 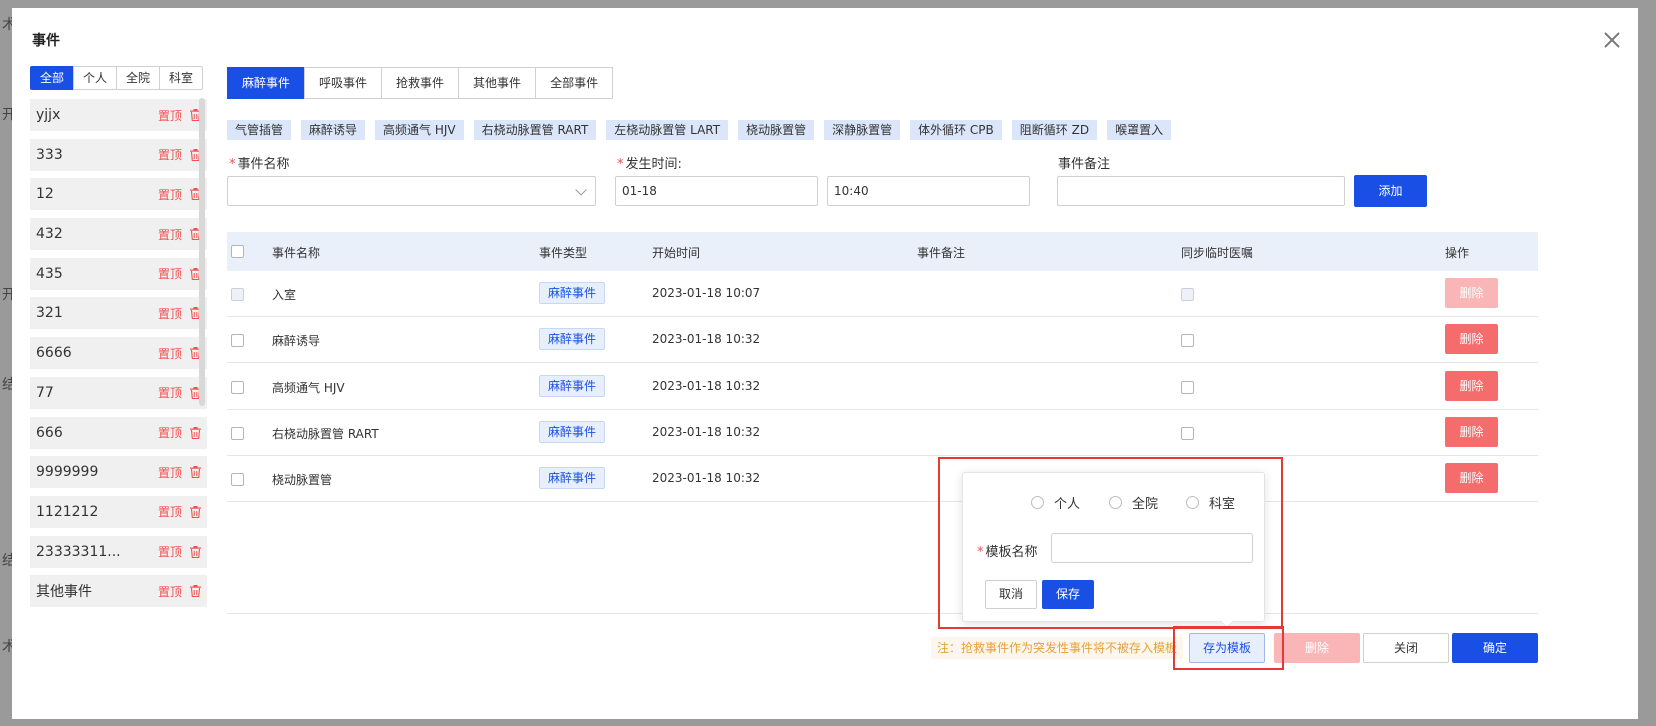 I want to click on event-note-label: 事件备注, so click(x=1084, y=164).